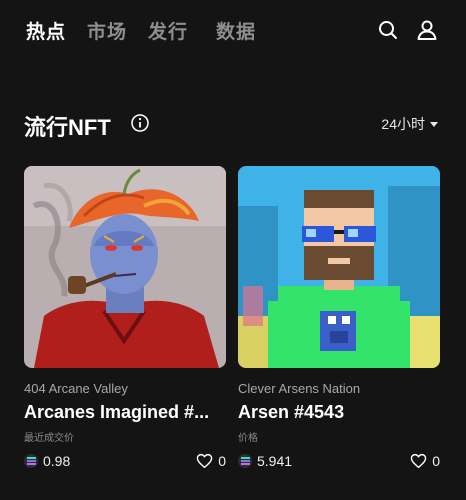 This screenshot has height=500, width=466. Describe the element at coordinates (125, 461) in the screenshot. I see `price-row: 0.98 0` at that location.